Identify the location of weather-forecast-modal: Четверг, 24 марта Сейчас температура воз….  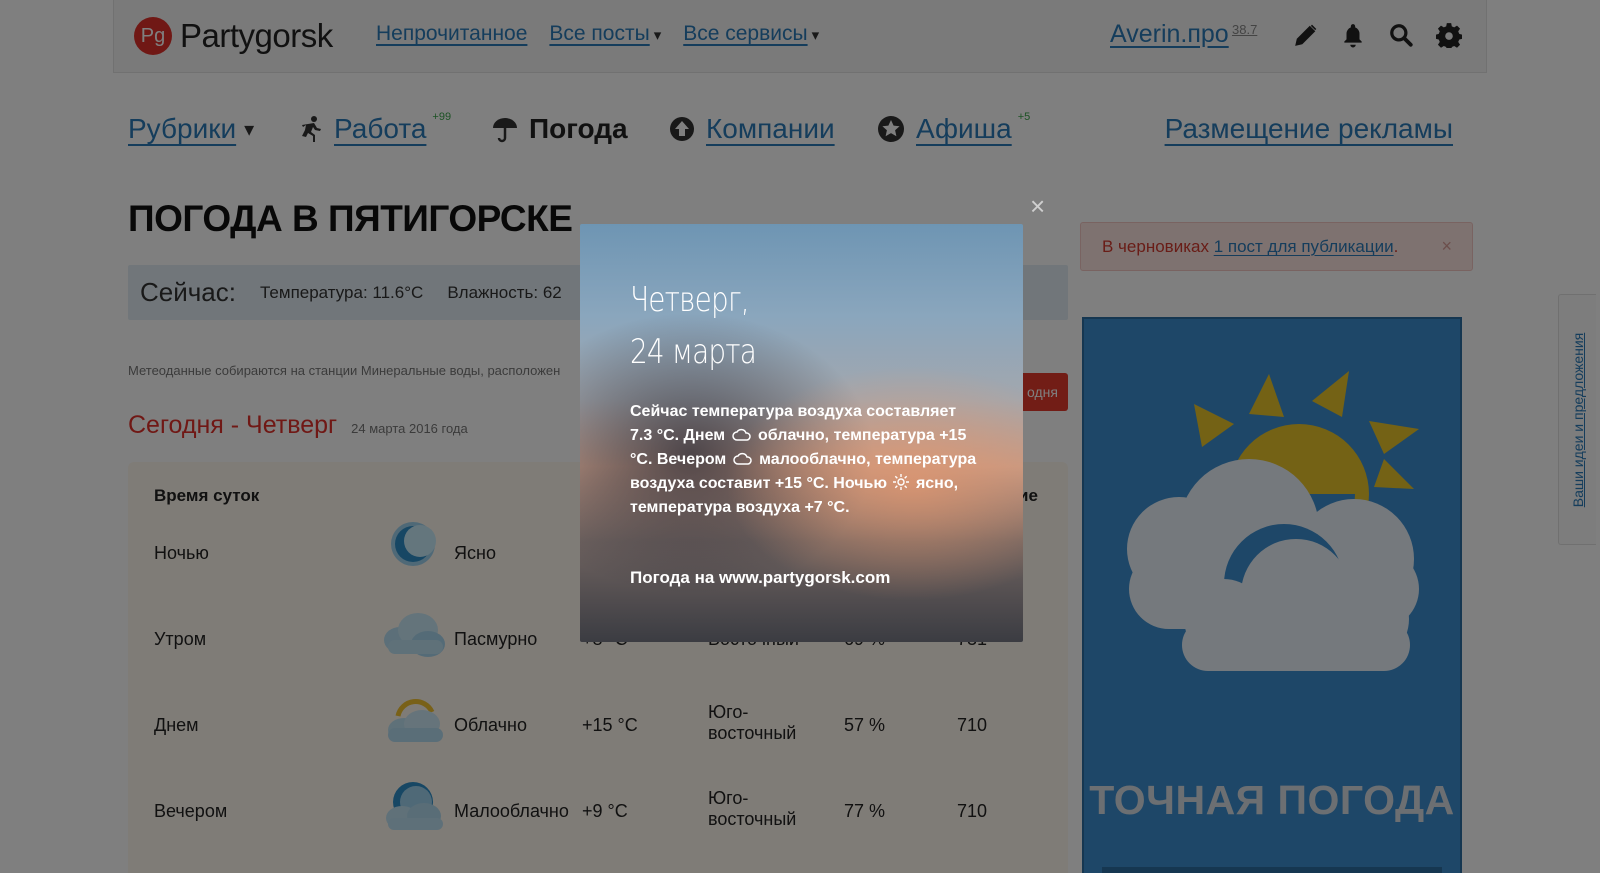
(801, 433).